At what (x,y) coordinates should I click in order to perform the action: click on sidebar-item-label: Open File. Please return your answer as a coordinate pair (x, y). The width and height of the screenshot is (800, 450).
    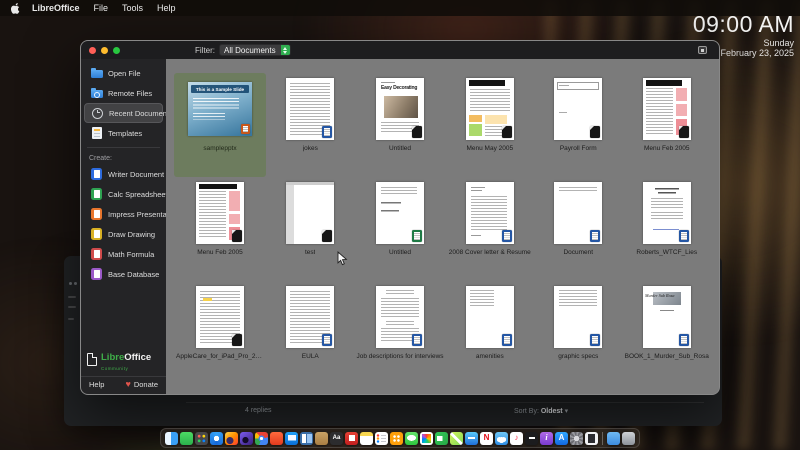
    Looking at the image, I should click on (124, 73).